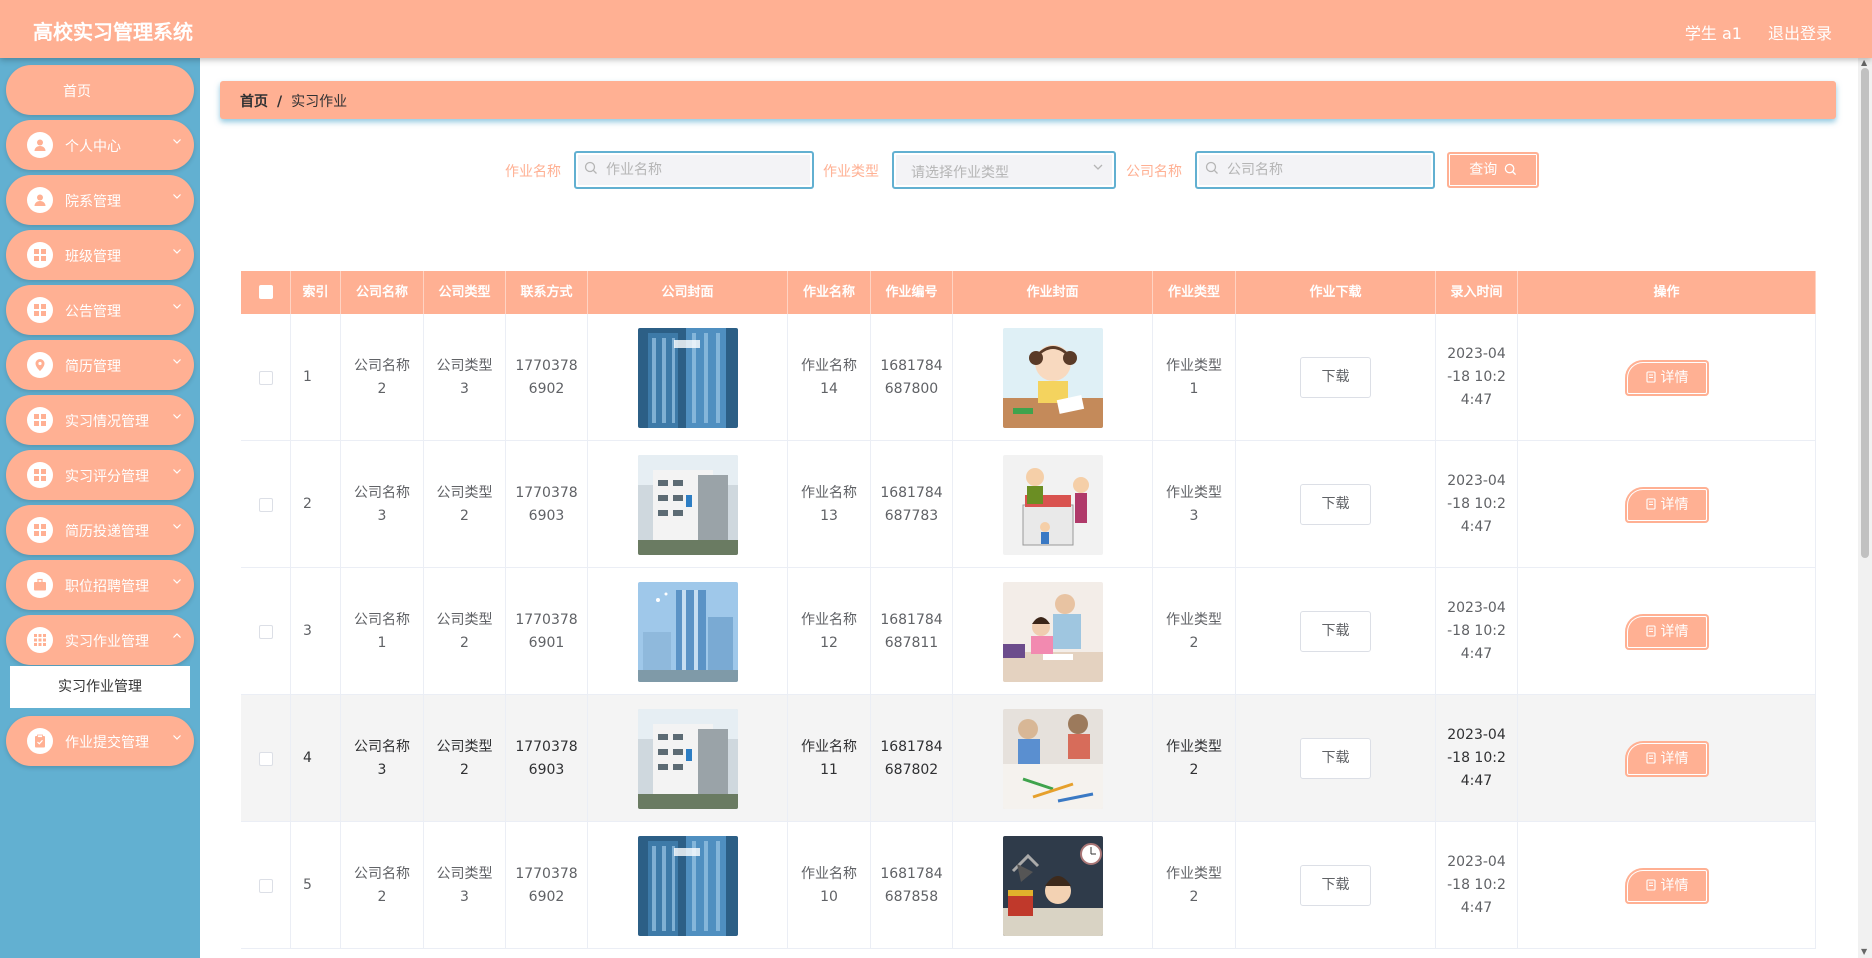  Describe the element at coordinates (1477, 292) in the screenshot. I see `column-header: 录入时间` at that location.